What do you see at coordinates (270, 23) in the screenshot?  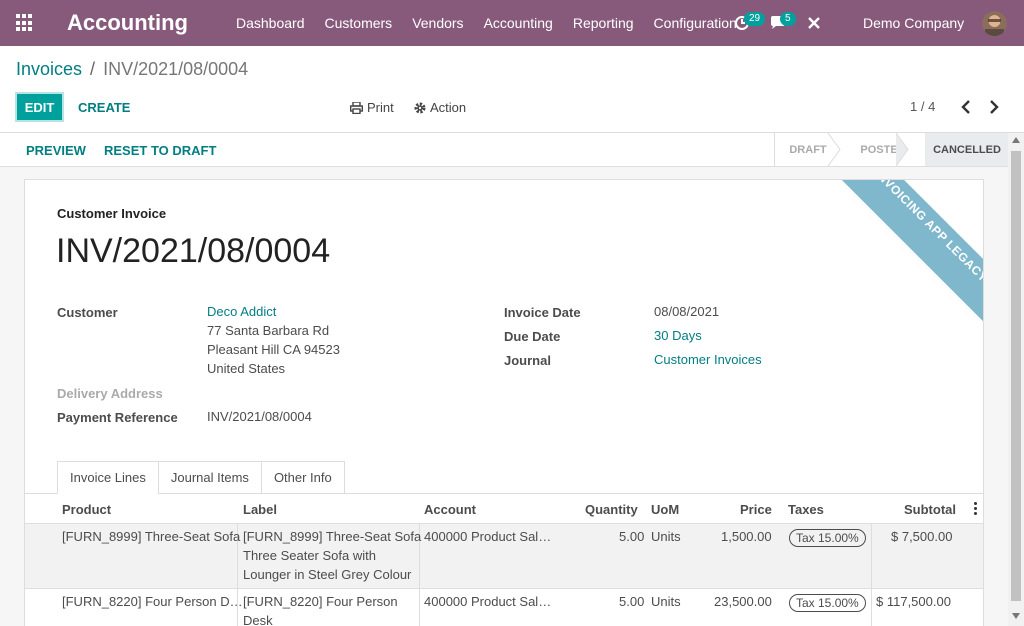 I see `menu-dashboard: Dashboard` at bounding box center [270, 23].